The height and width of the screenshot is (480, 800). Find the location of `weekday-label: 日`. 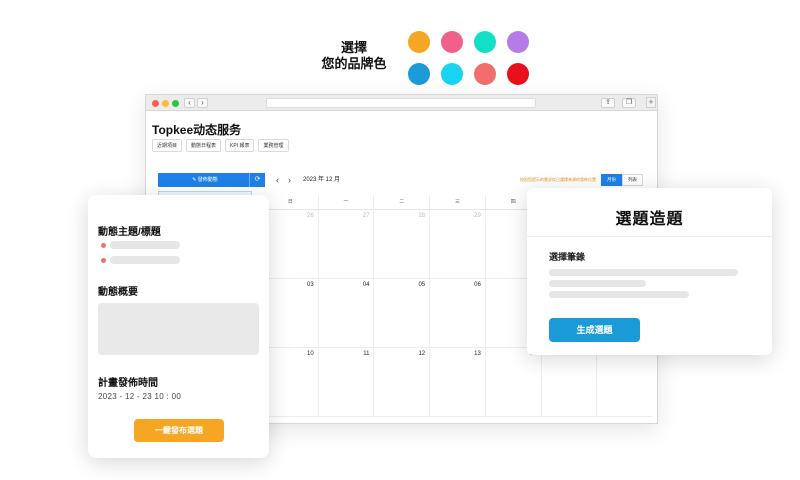

weekday-label: 日 is located at coordinates (290, 202).